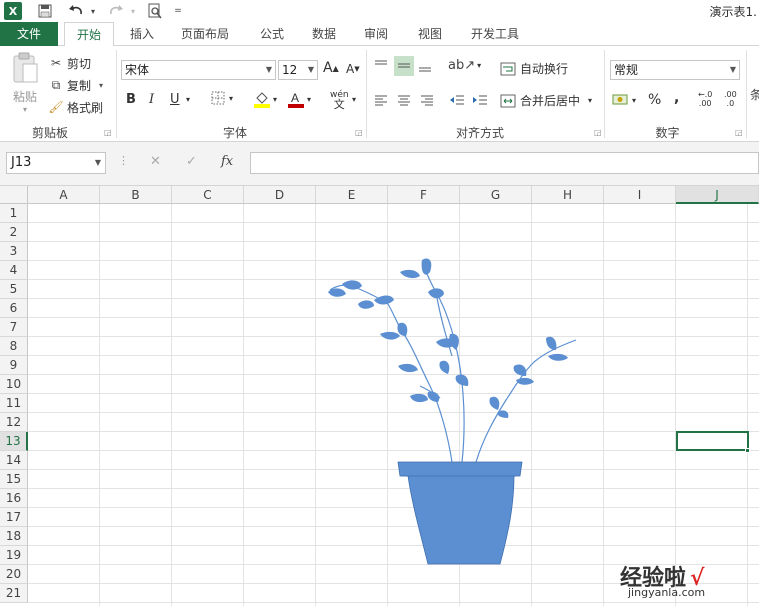 The width and height of the screenshot is (759, 606). I want to click on merge-center-icon, so click(508, 100).